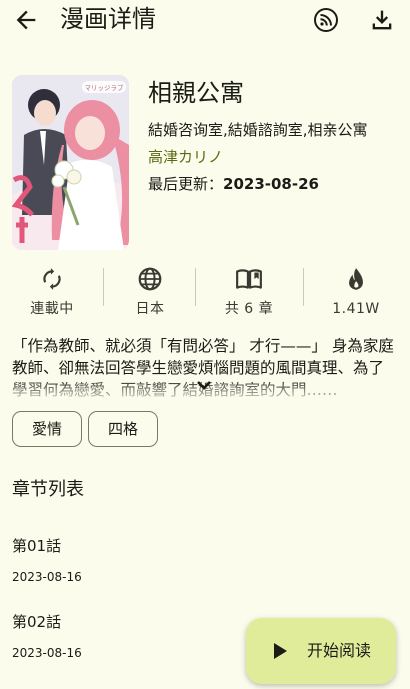 This screenshot has width=410, height=689. What do you see at coordinates (186, 184) in the screenshot?
I see `last-updated-label: 最后更新：` at bounding box center [186, 184].